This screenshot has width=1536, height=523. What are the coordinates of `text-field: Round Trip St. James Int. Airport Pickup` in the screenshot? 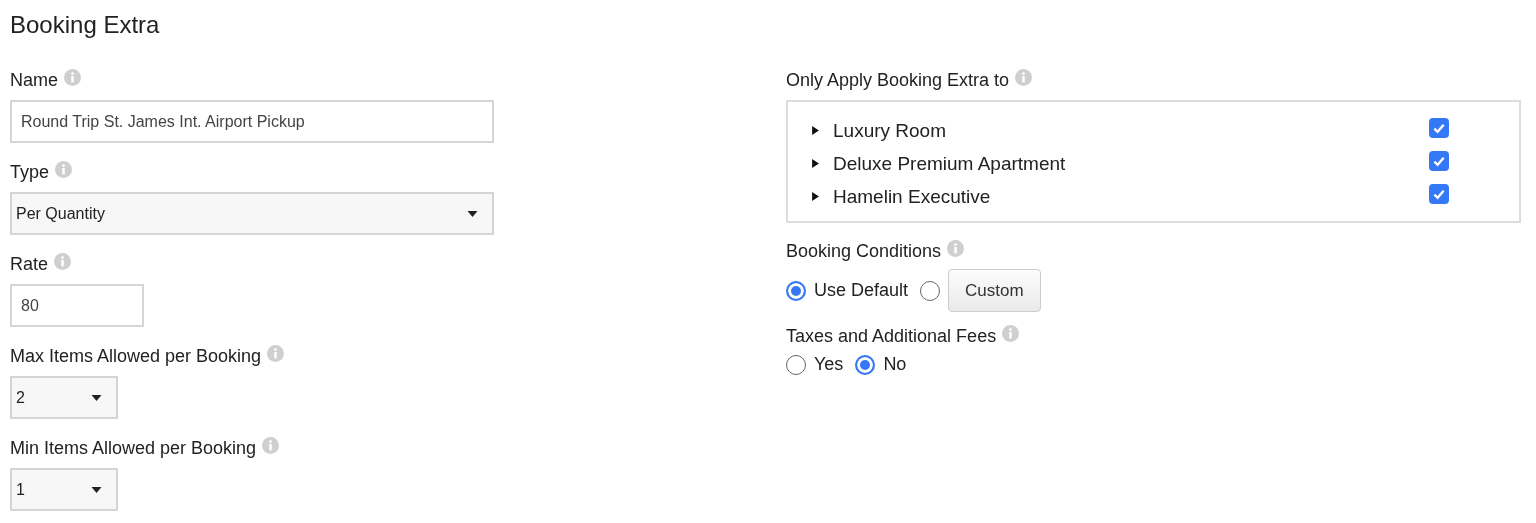 It's located at (252, 121).